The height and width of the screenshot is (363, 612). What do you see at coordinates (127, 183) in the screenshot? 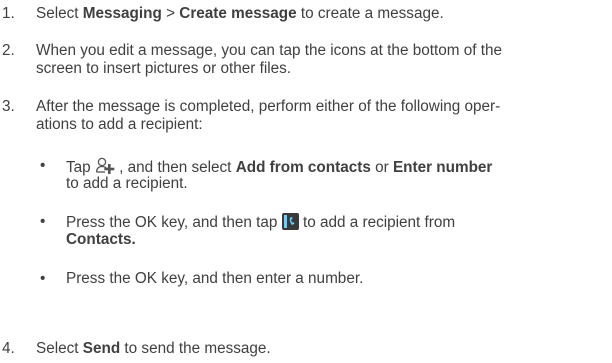
I see `bullet-text-line: to add a recipient.` at bounding box center [127, 183].